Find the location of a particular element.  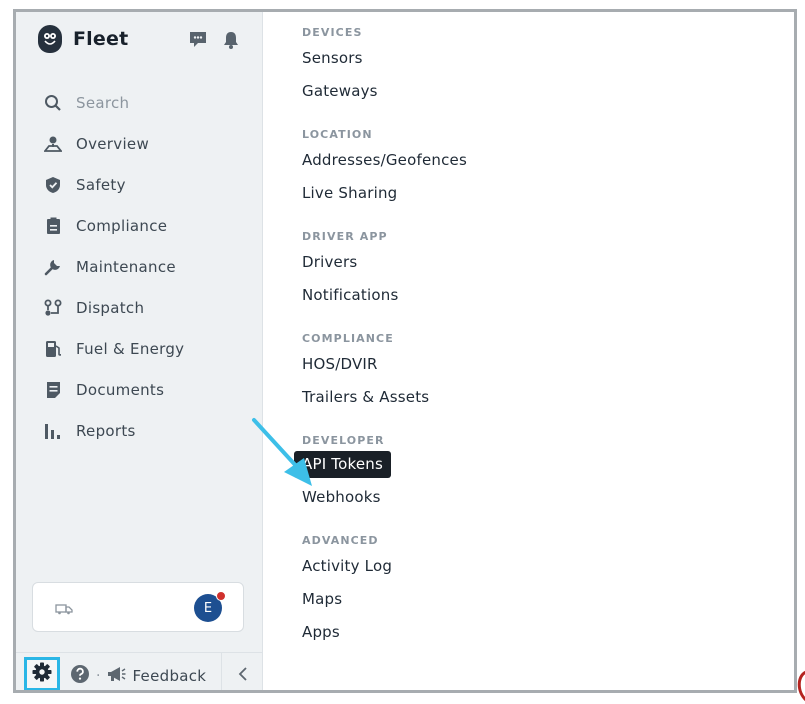

sidebar-item-search: Search is located at coordinates (139, 102).